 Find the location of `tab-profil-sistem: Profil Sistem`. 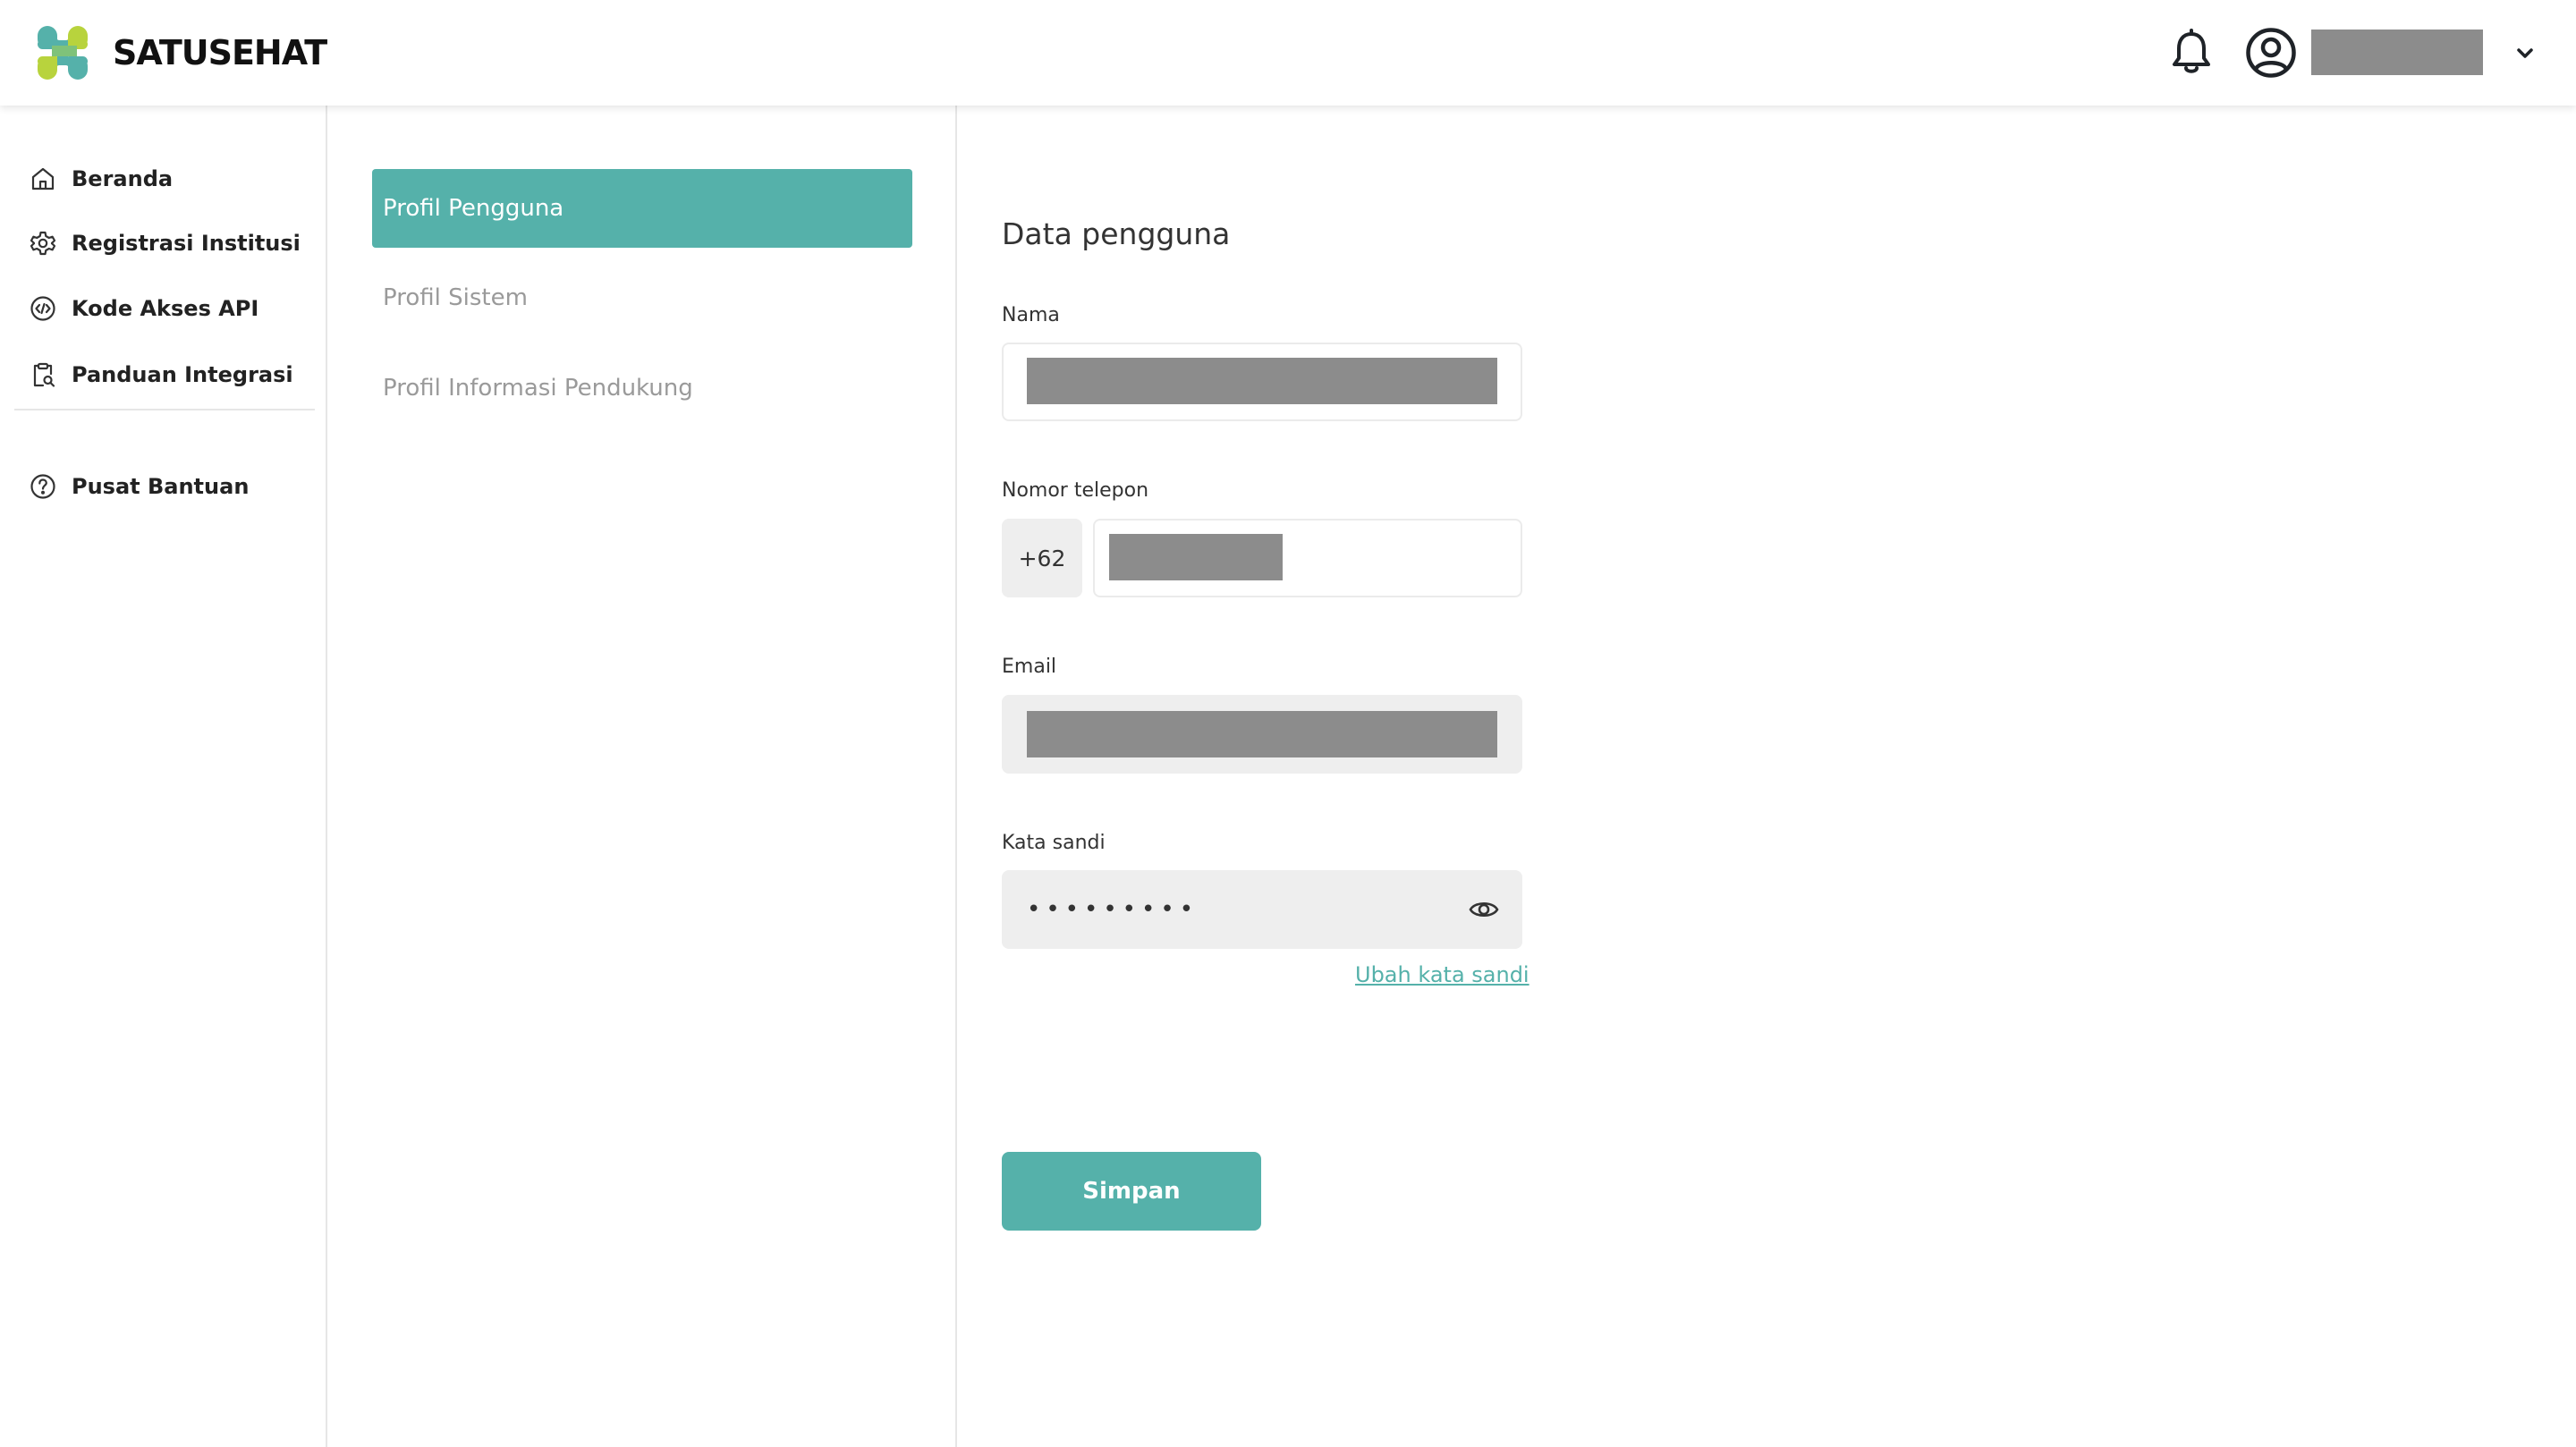

tab-profil-sistem: Profil Sistem is located at coordinates (642, 297).